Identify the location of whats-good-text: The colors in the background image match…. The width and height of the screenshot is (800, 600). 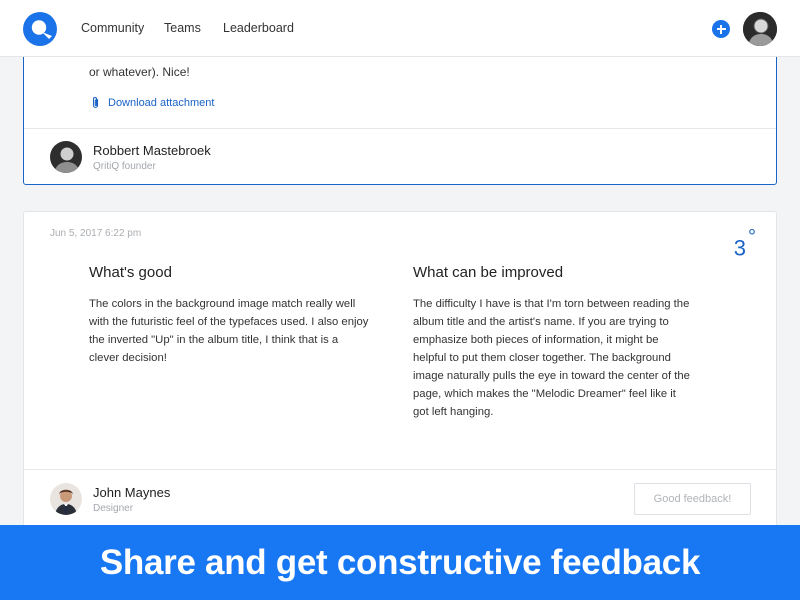
(229, 331).